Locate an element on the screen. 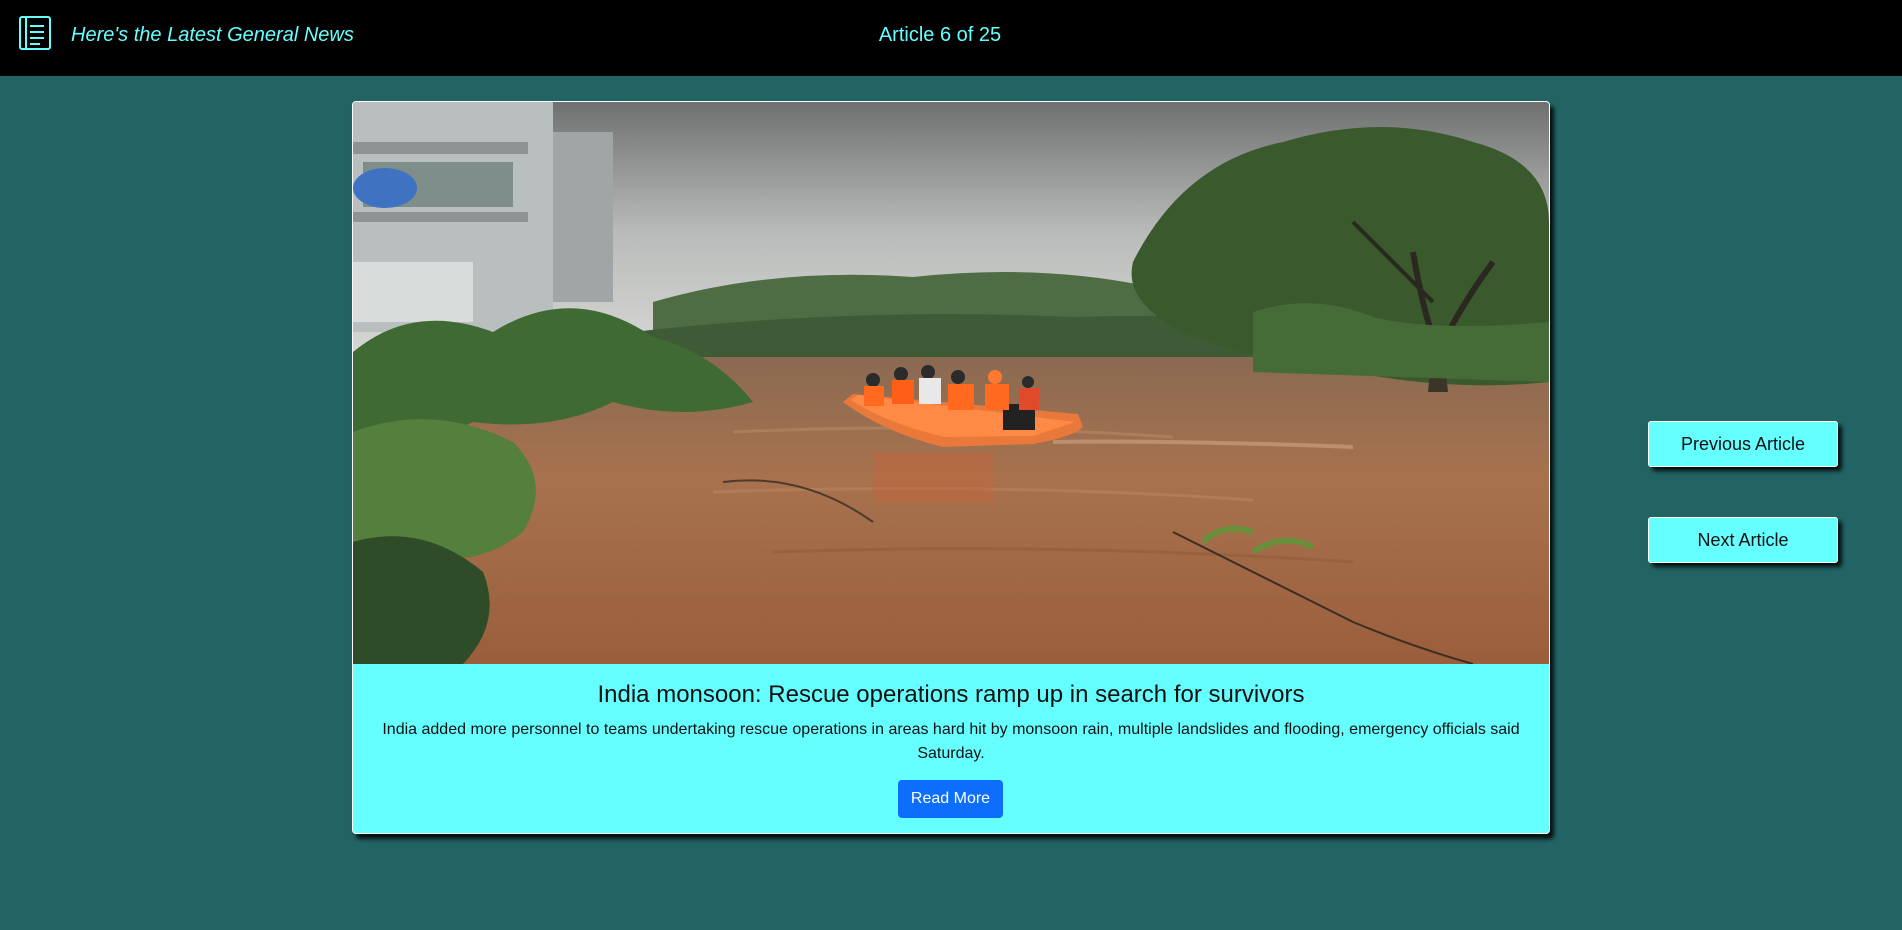 This screenshot has height=930, width=1902. article-counter: Article 6 of 25 is located at coordinates (940, 35).